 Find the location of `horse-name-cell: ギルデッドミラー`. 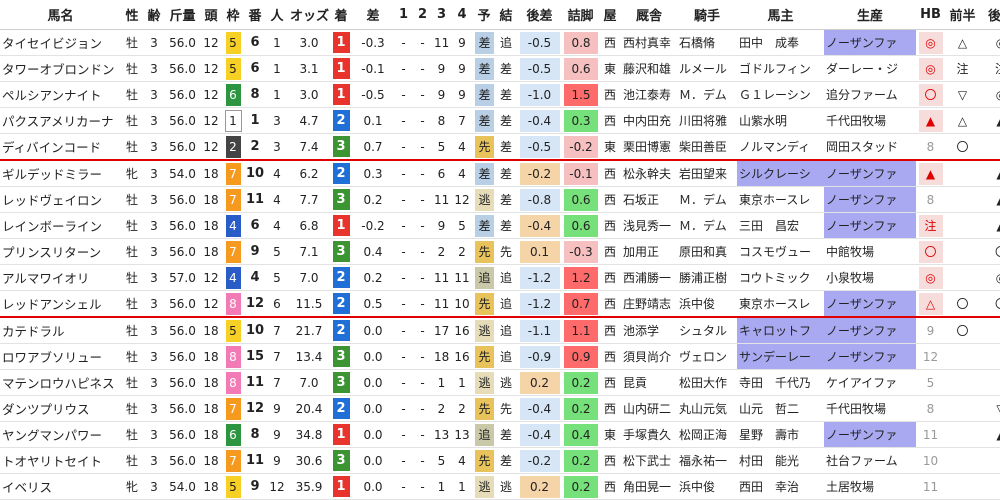

horse-name-cell: ギルデッドミラー is located at coordinates (60, 173).